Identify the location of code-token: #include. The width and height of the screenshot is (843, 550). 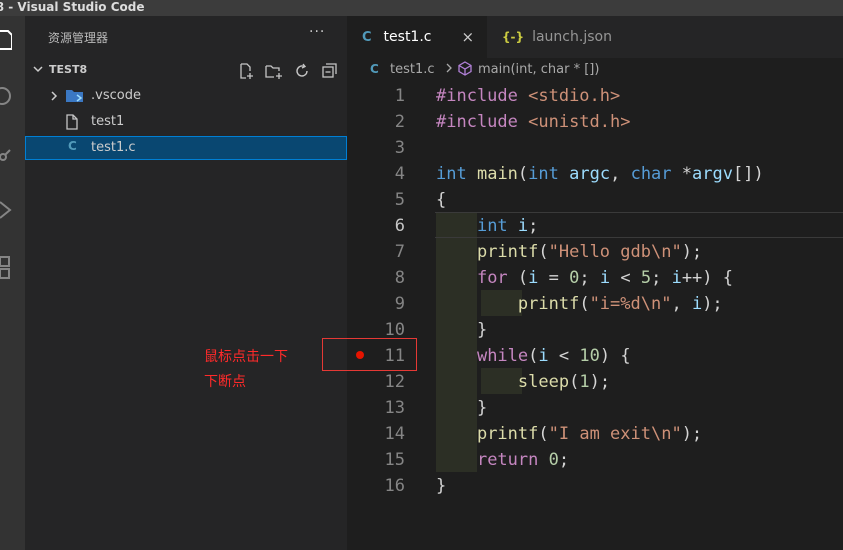
(482, 122).